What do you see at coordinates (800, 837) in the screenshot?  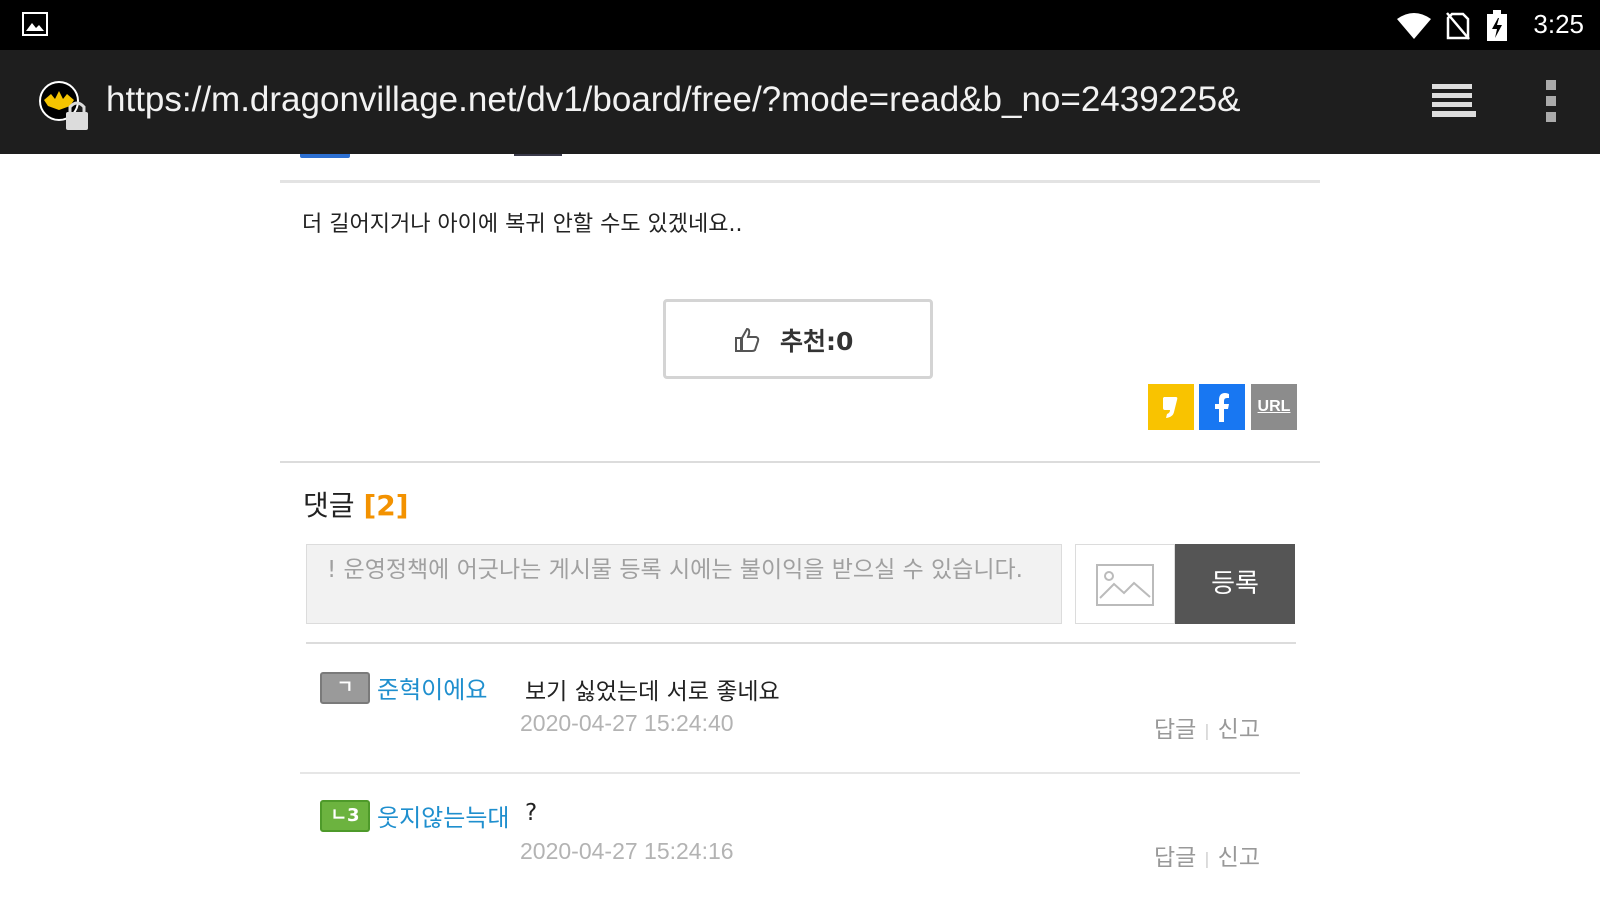 I see `comment-item: ㄴ3 웃지않는늑대 ? 2020-04-27 15:24:16 답글 | 신고` at bounding box center [800, 837].